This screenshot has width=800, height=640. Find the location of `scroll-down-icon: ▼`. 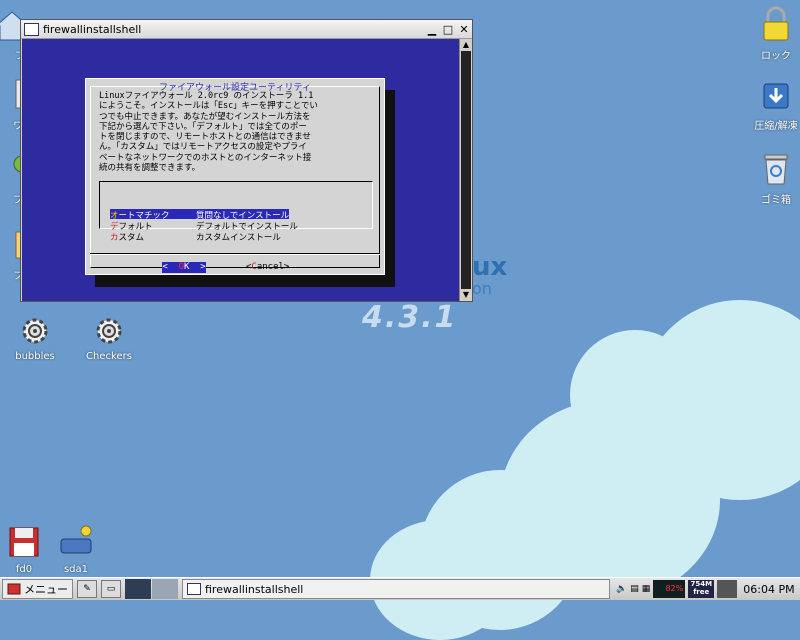

scroll-down-icon: ▼ is located at coordinates (466, 295).